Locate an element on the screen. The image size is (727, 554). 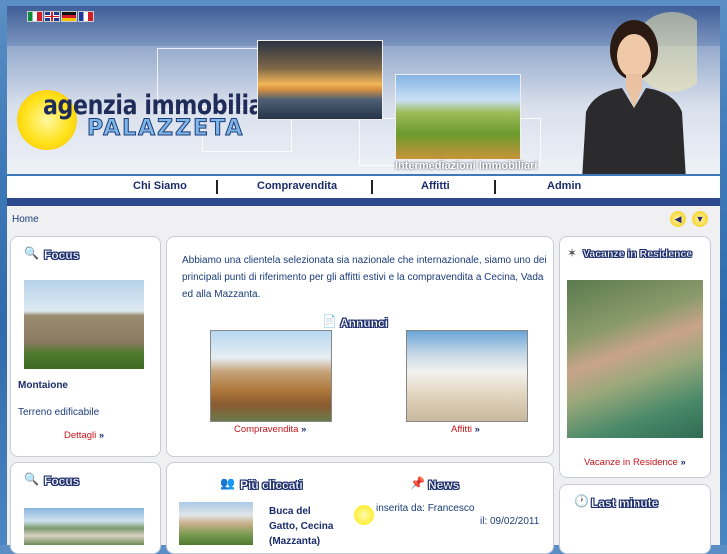
residence-aerial-photo is located at coordinates (635, 359).